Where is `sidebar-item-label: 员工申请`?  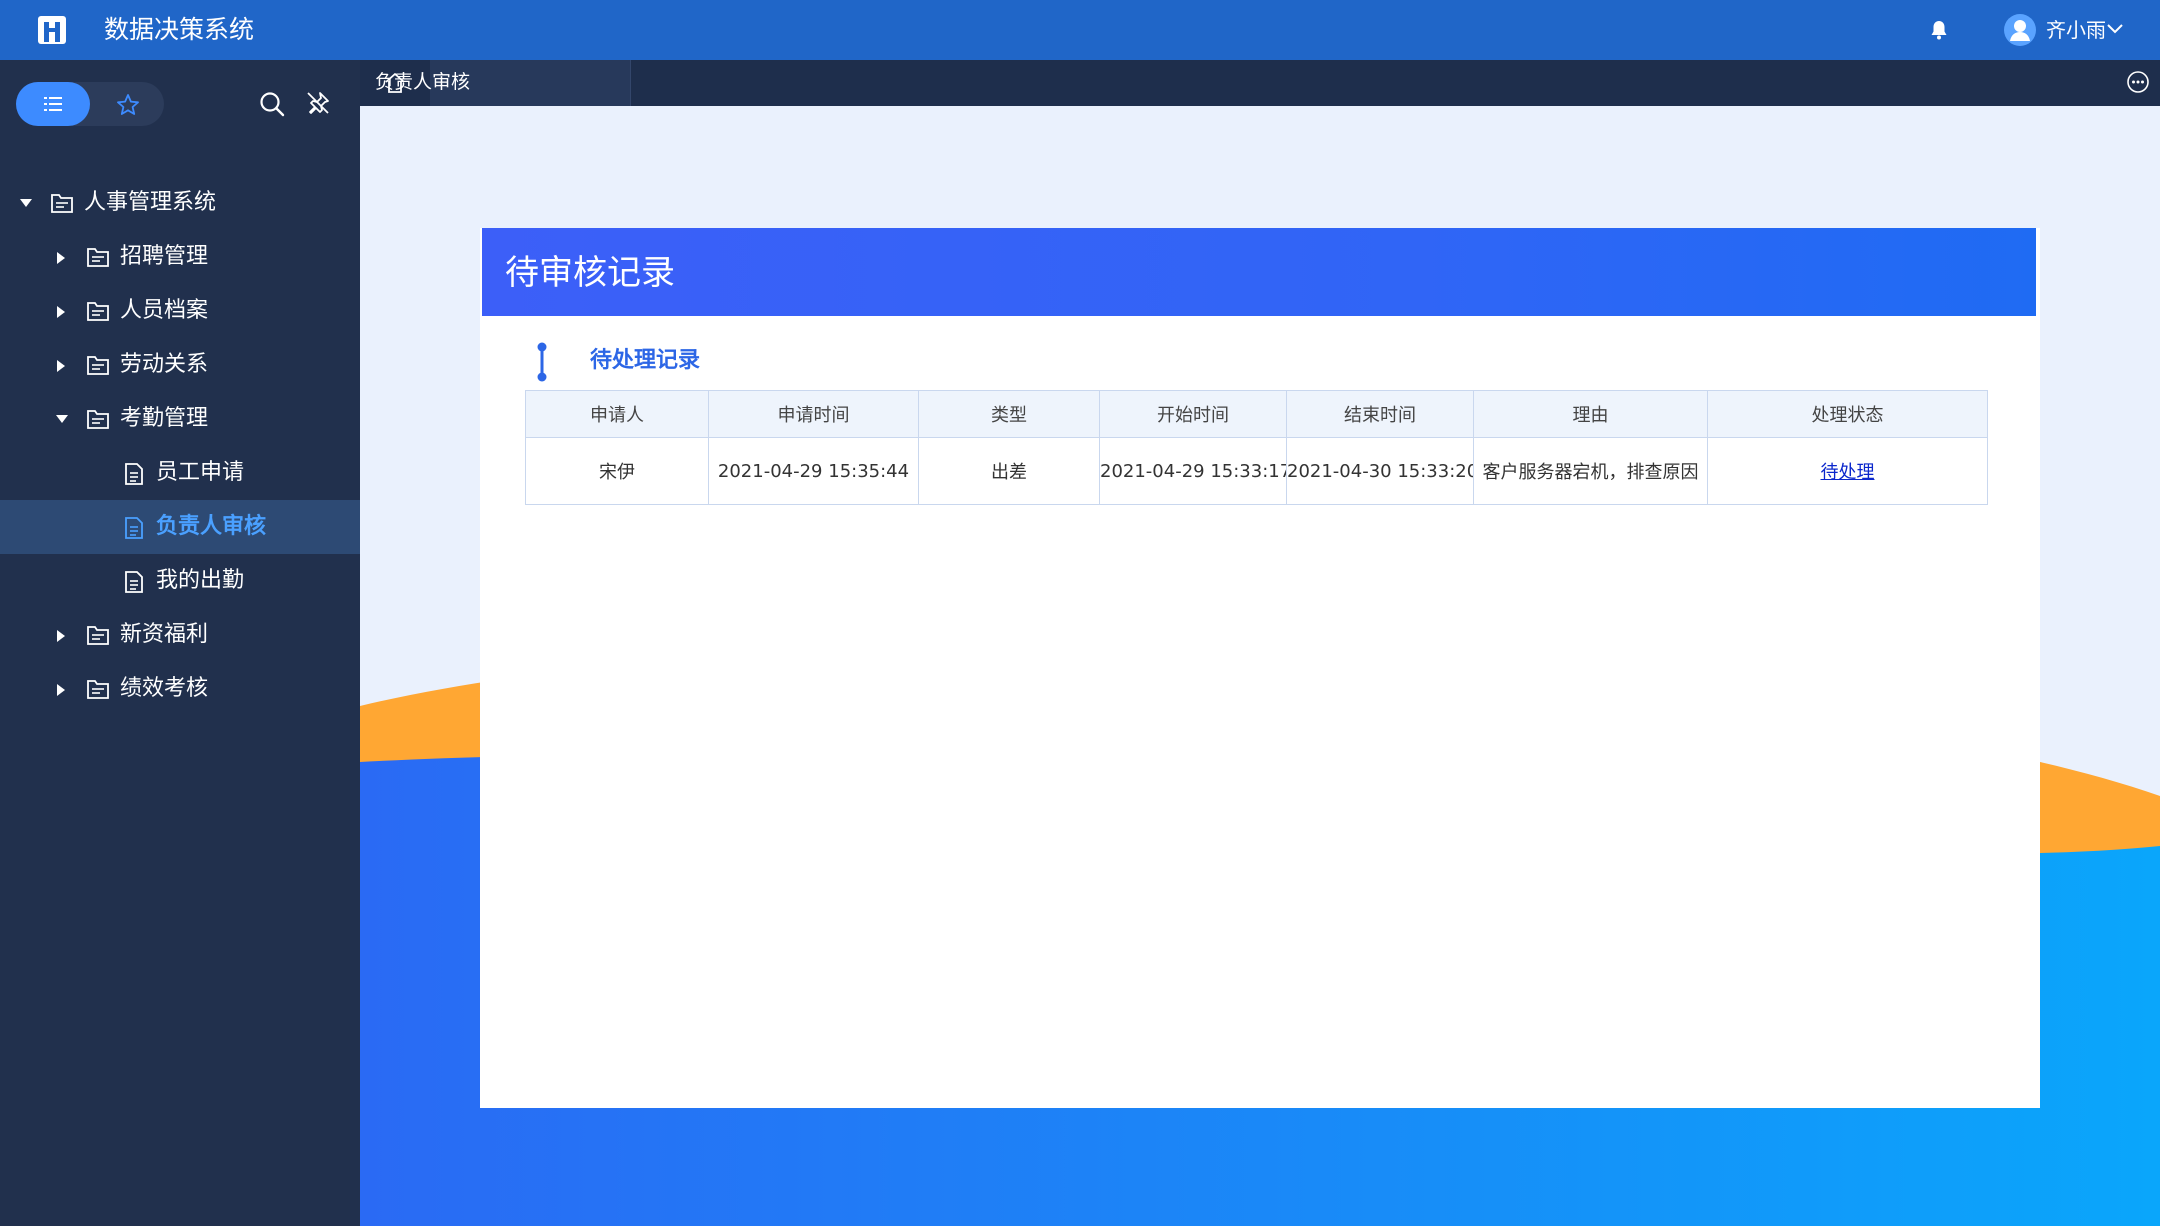 sidebar-item-label: 员工申请 is located at coordinates (200, 472).